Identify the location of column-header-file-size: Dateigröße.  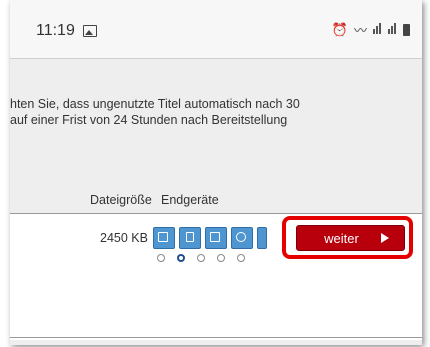
(121, 200).